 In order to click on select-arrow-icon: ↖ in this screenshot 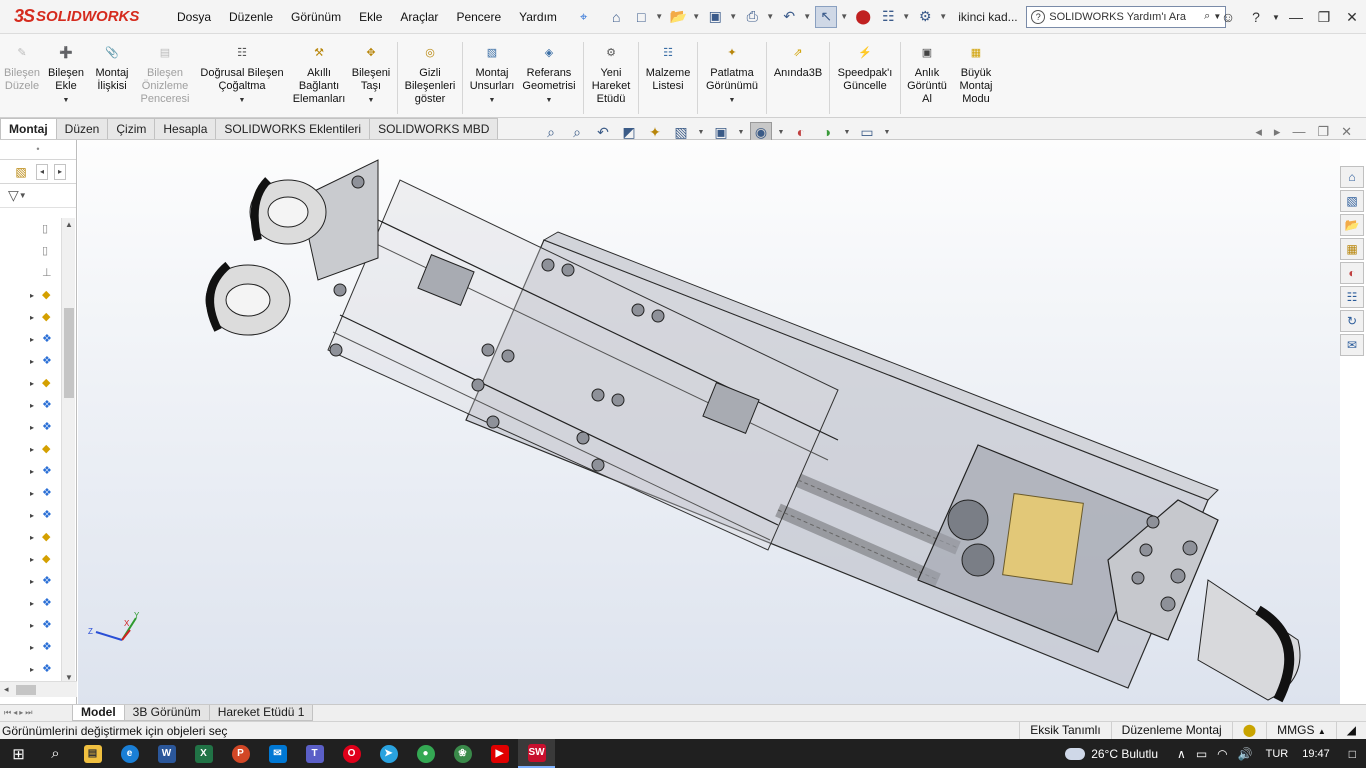, I will do `click(826, 16)`.